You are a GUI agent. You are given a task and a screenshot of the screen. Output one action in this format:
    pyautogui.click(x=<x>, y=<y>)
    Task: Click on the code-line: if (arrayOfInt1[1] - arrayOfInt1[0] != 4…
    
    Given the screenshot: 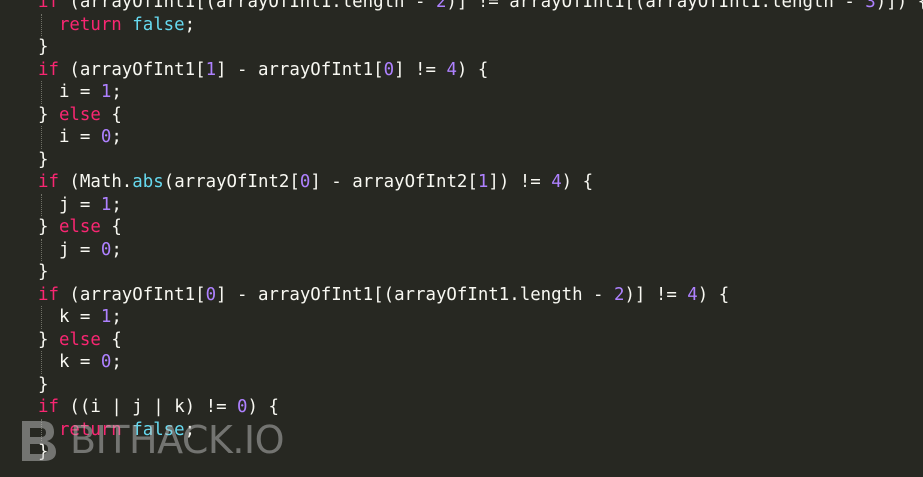 What is the action you would take?
    pyautogui.click(x=461, y=70)
    